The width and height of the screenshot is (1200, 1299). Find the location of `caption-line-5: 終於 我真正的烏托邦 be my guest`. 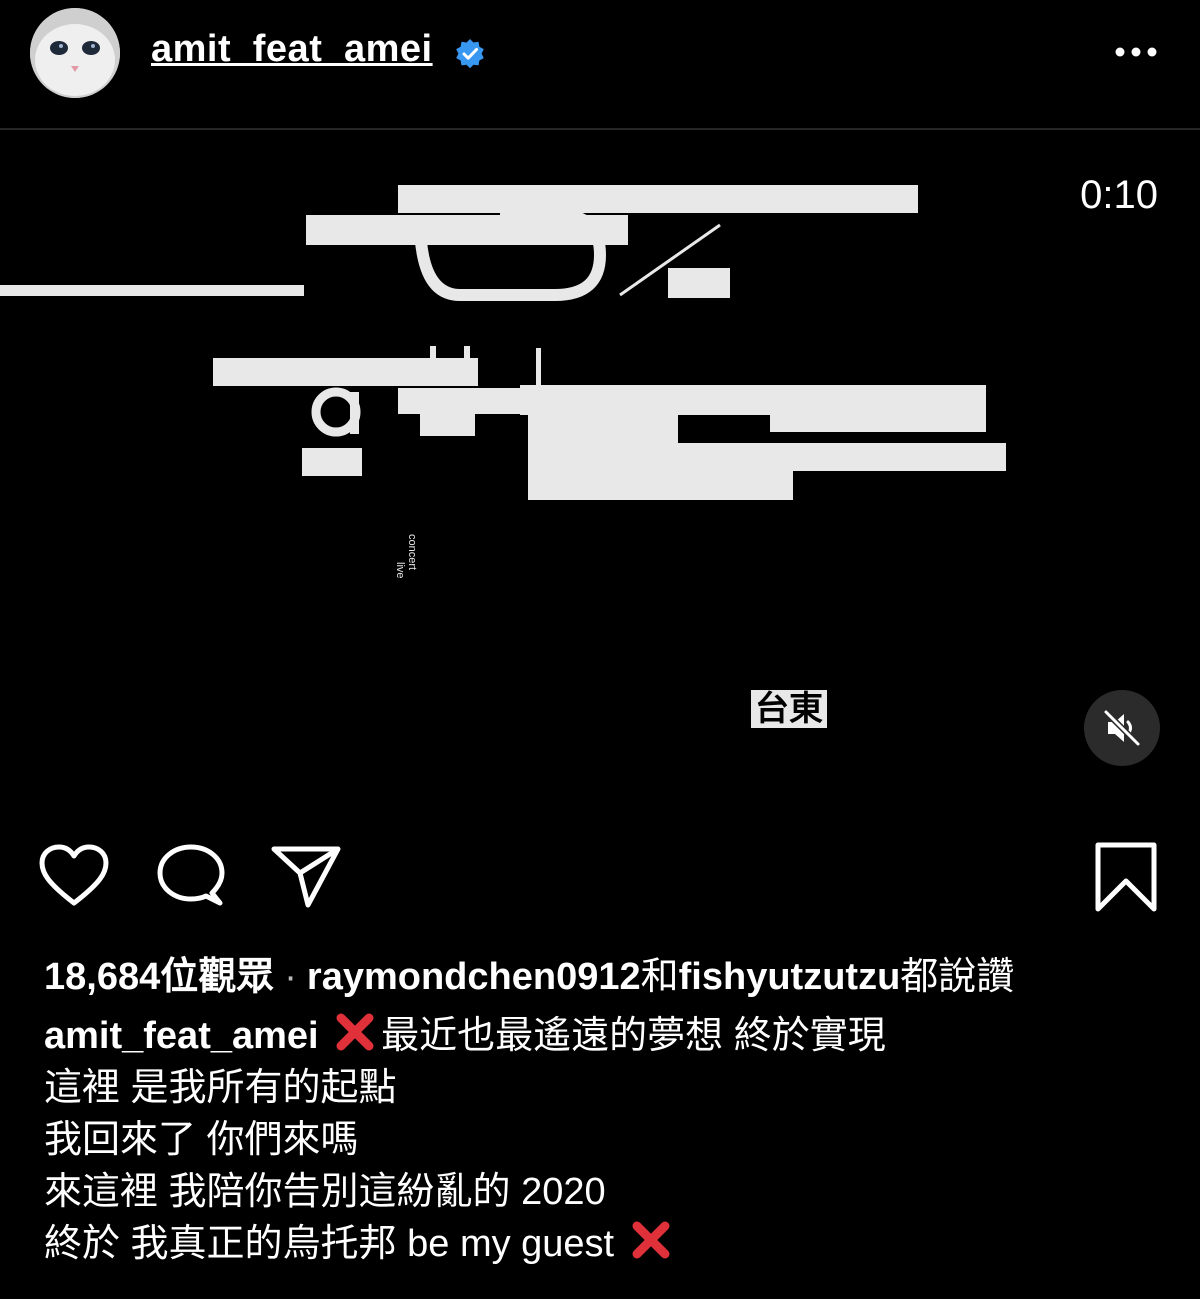

caption-line-5: 終於 我真正的烏托邦 be my guest is located at coordinates (604, 1244).